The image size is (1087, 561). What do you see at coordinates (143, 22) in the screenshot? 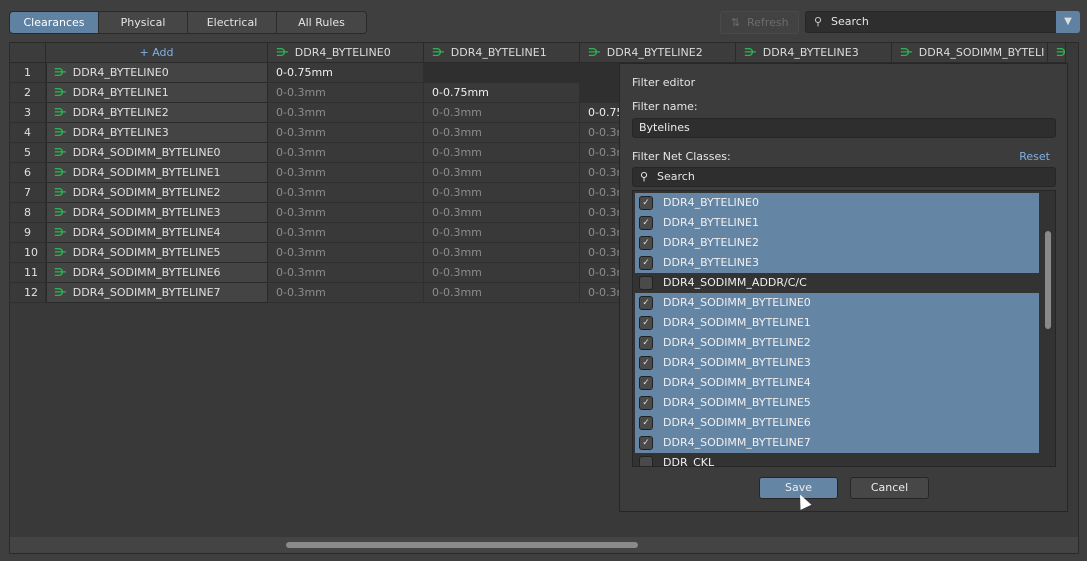
I see `tab-physical: Physical` at bounding box center [143, 22].